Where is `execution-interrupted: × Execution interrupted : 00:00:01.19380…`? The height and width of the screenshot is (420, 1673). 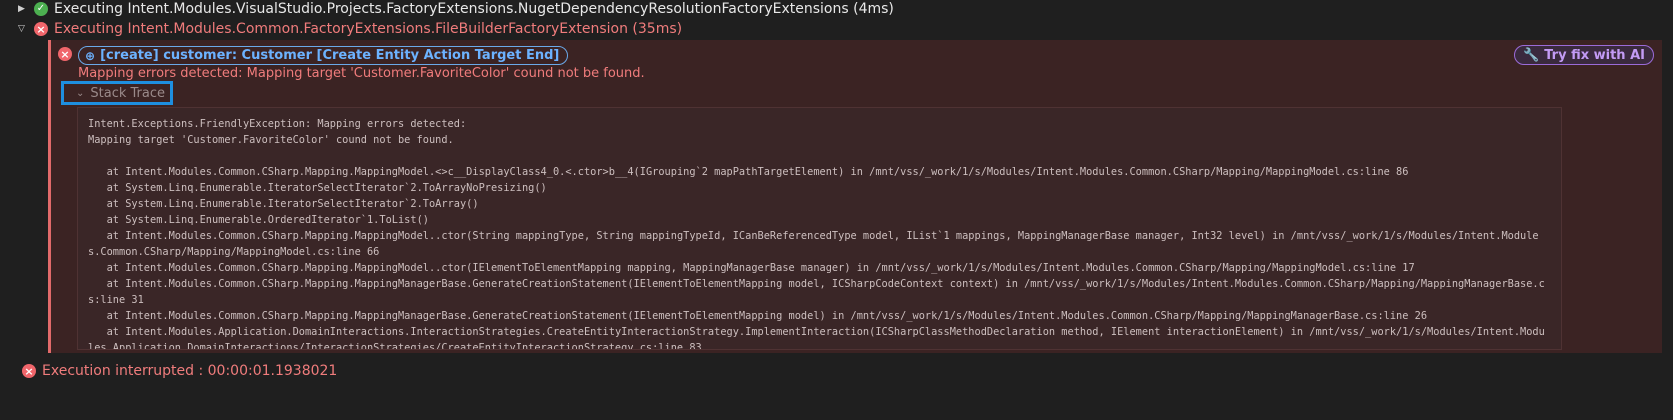
execution-interrupted: × Execution interrupted : 00:00:01.19380… is located at coordinates (179, 371).